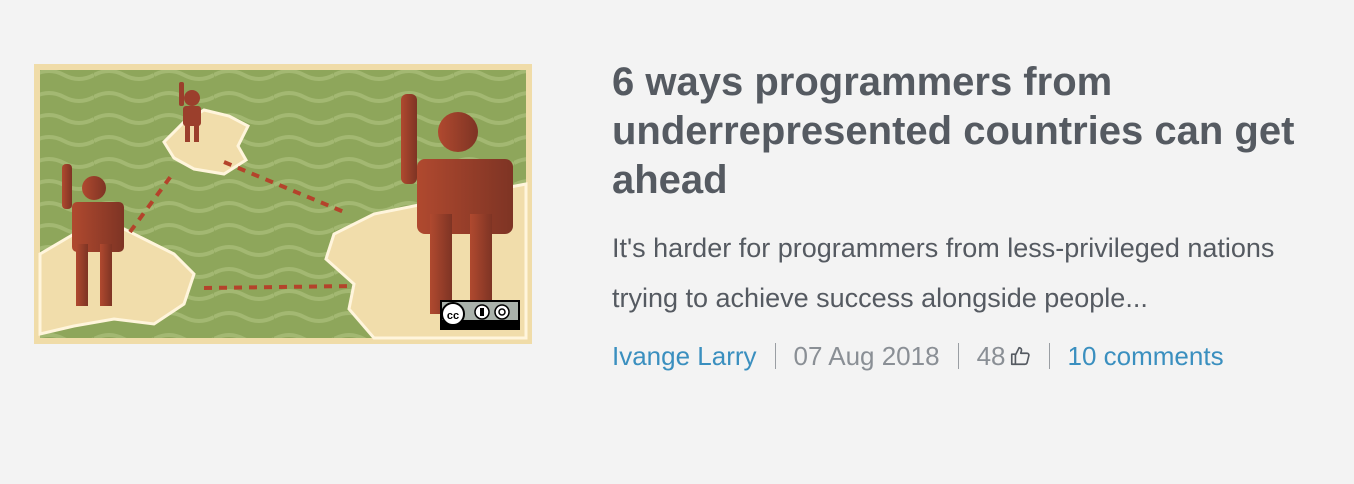 Image resolution: width=1354 pixels, height=484 pixels. Describe the element at coordinates (480, 315) in the screenshot. I see `cc-by-sa-badge: cc` at that location.